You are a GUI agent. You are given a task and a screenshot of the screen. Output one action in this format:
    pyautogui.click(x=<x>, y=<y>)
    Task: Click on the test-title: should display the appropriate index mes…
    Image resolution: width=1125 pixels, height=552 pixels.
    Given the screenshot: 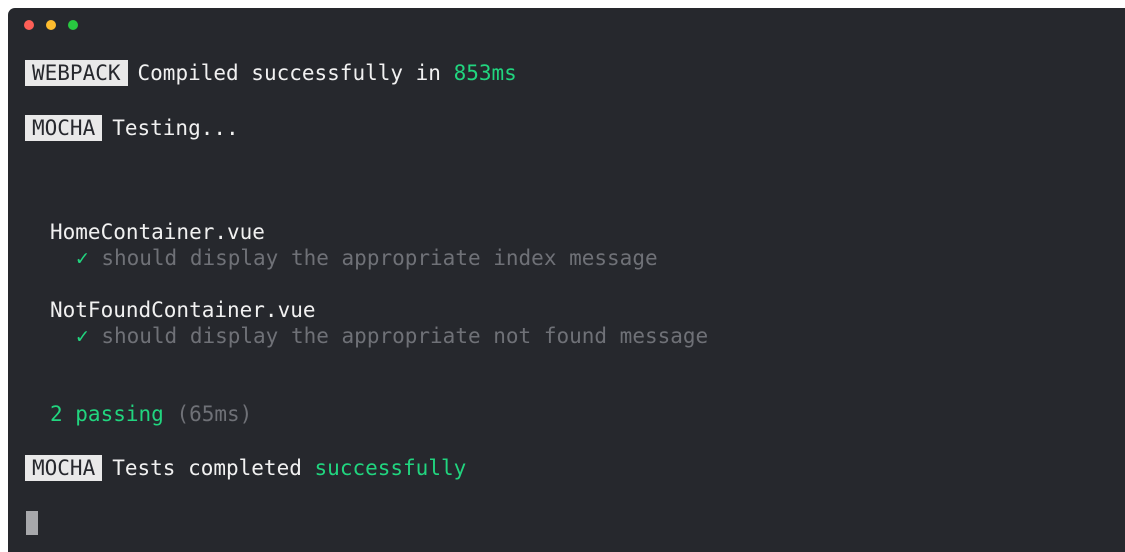 What is the action you would take?
    pyautogui.click(x=379, y=258)
    